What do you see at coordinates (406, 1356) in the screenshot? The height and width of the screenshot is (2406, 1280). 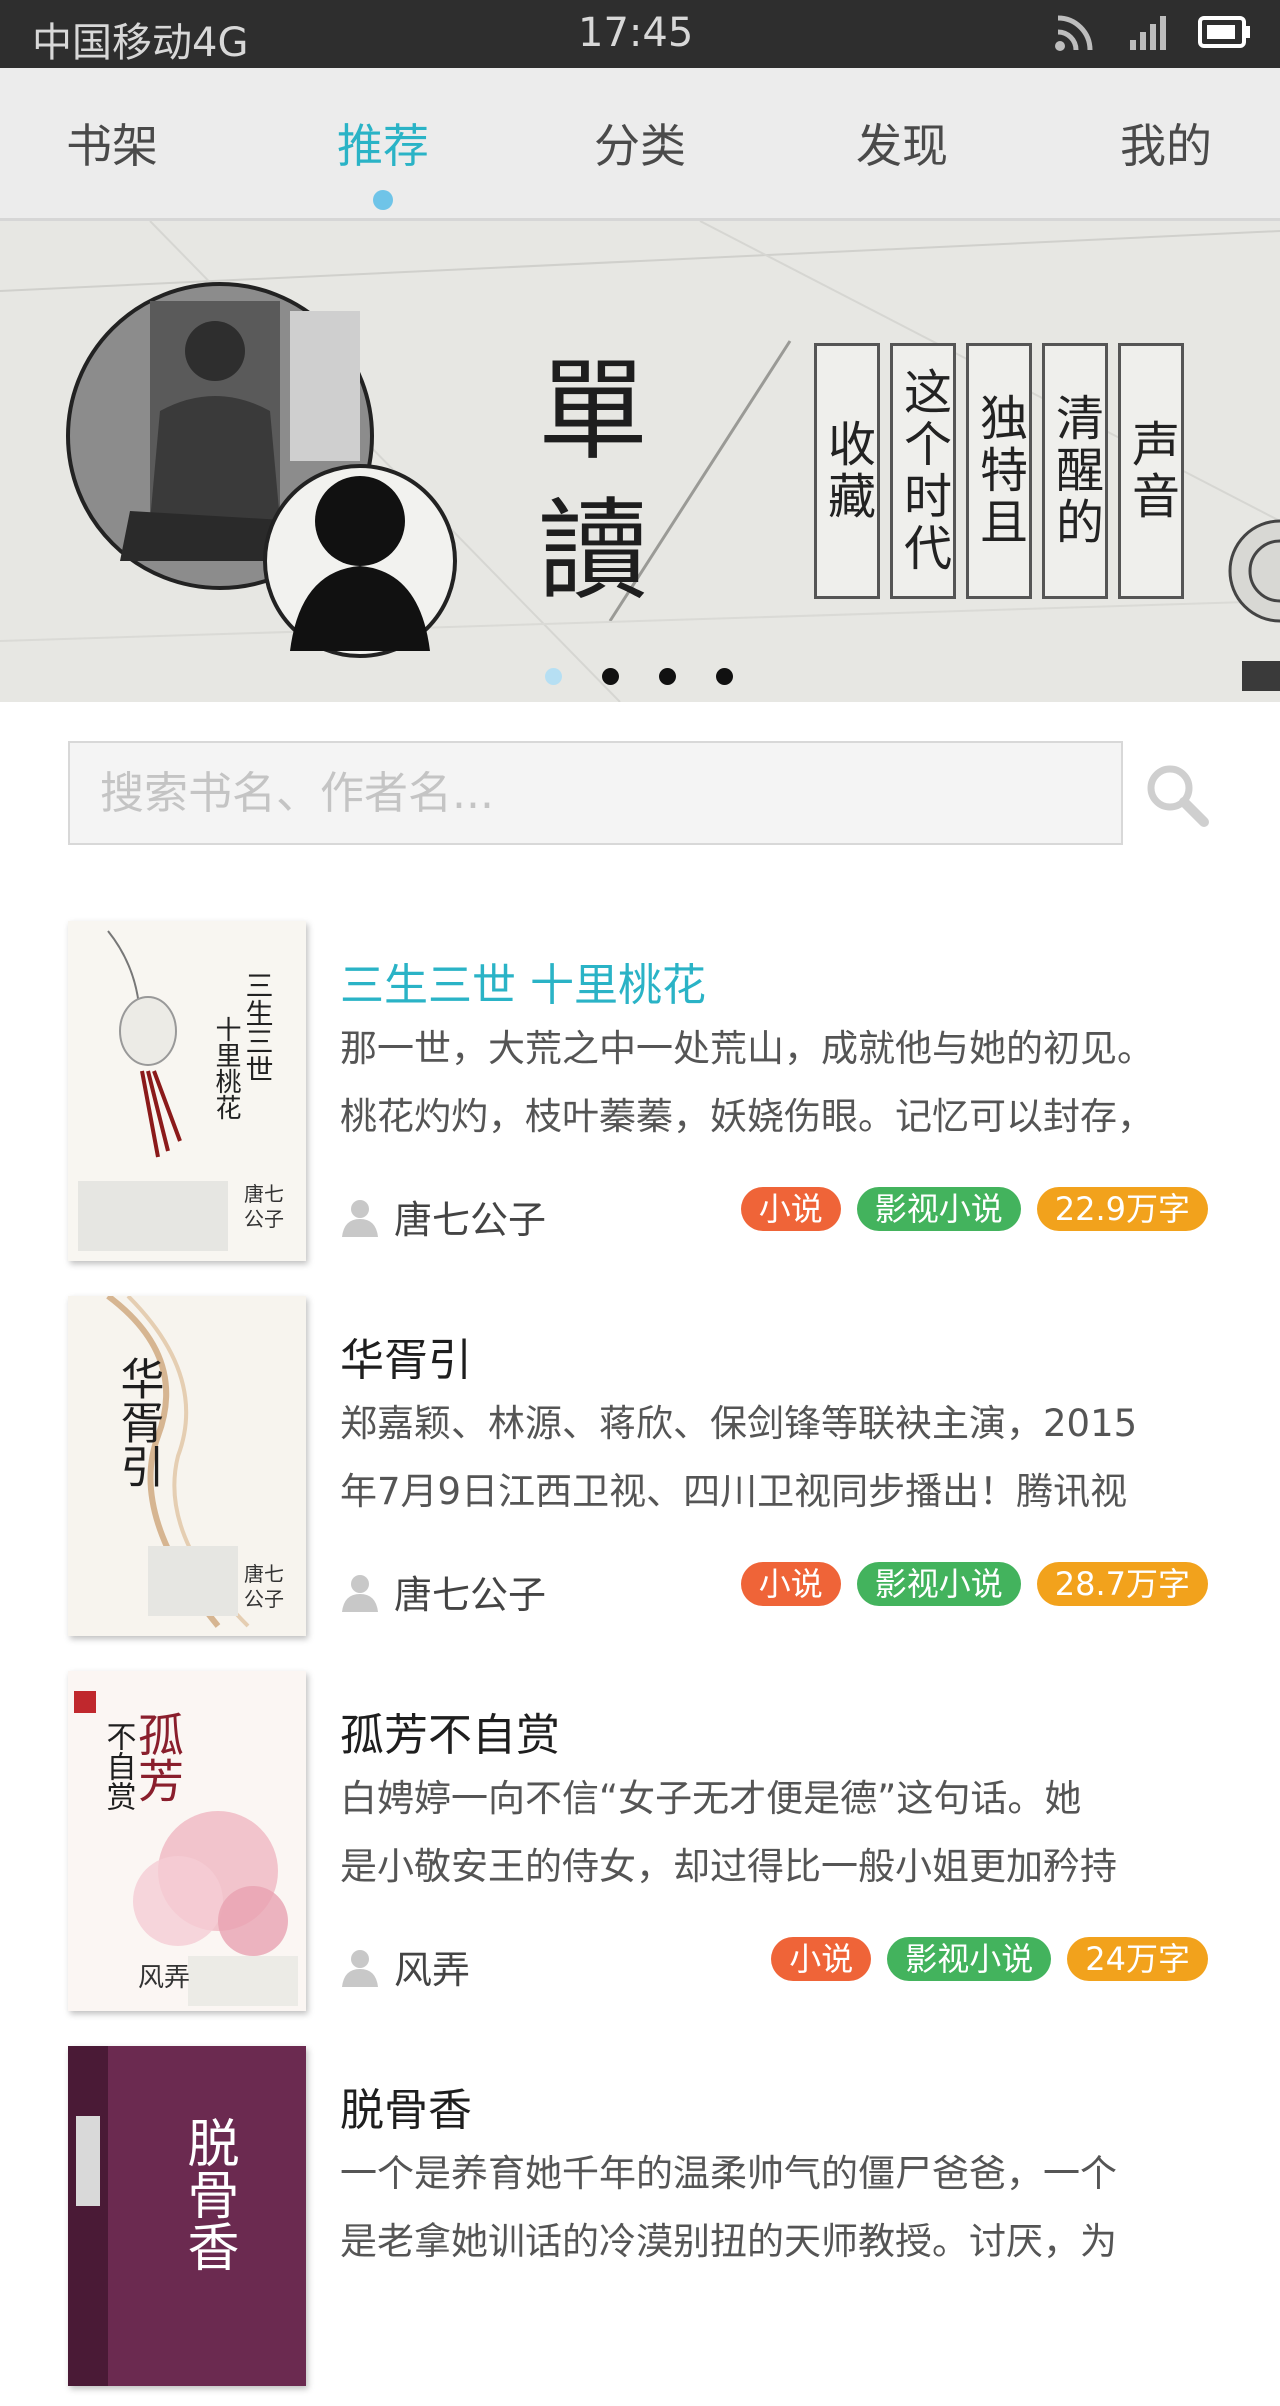 I see `book-title: 华胥引` at bounding box center [406, 1356].